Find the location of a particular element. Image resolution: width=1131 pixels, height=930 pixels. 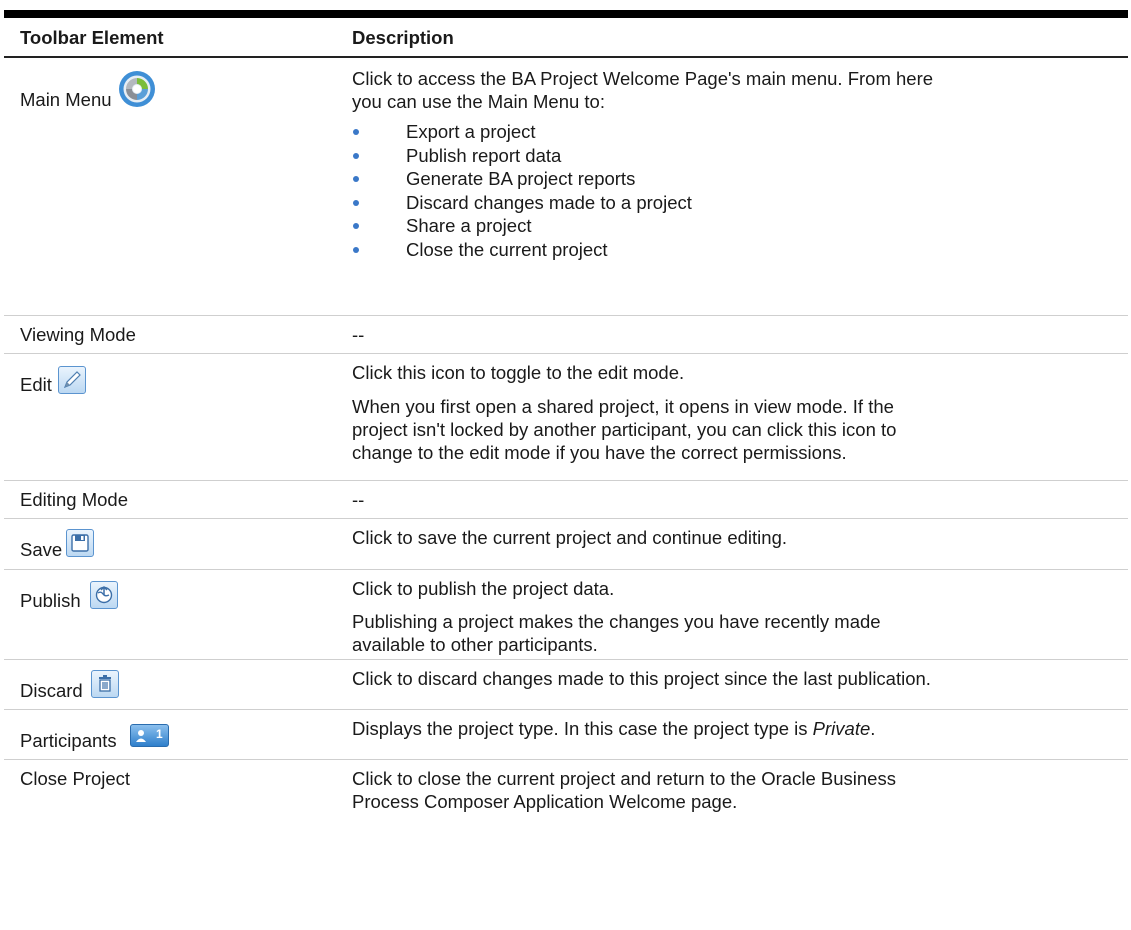

participants-icon: 1 is located at coordinates (149, 735).